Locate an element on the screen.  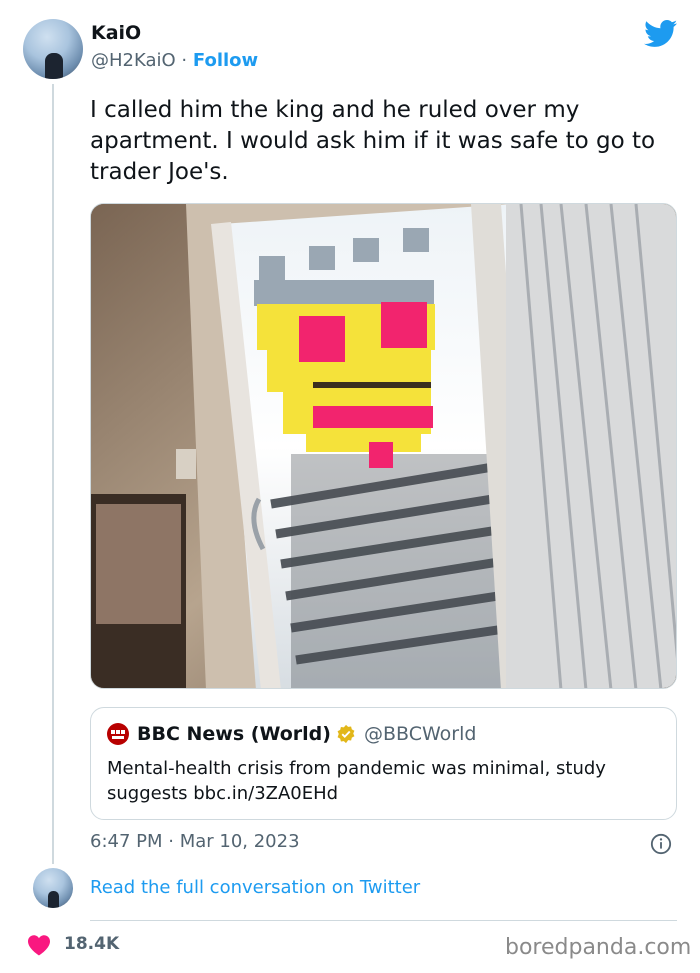
author-handle: @H2KaiO is located at coordinates (133, 60).